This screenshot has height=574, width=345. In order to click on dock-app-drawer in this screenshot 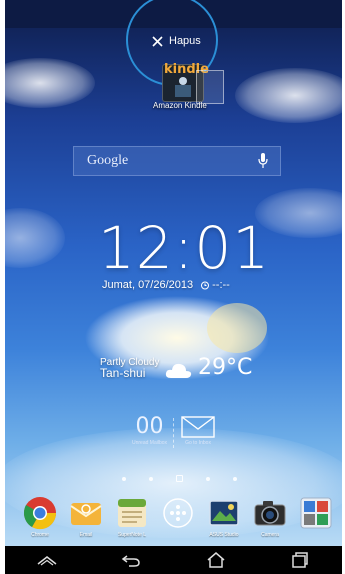, I will do `click(178, 514)`.